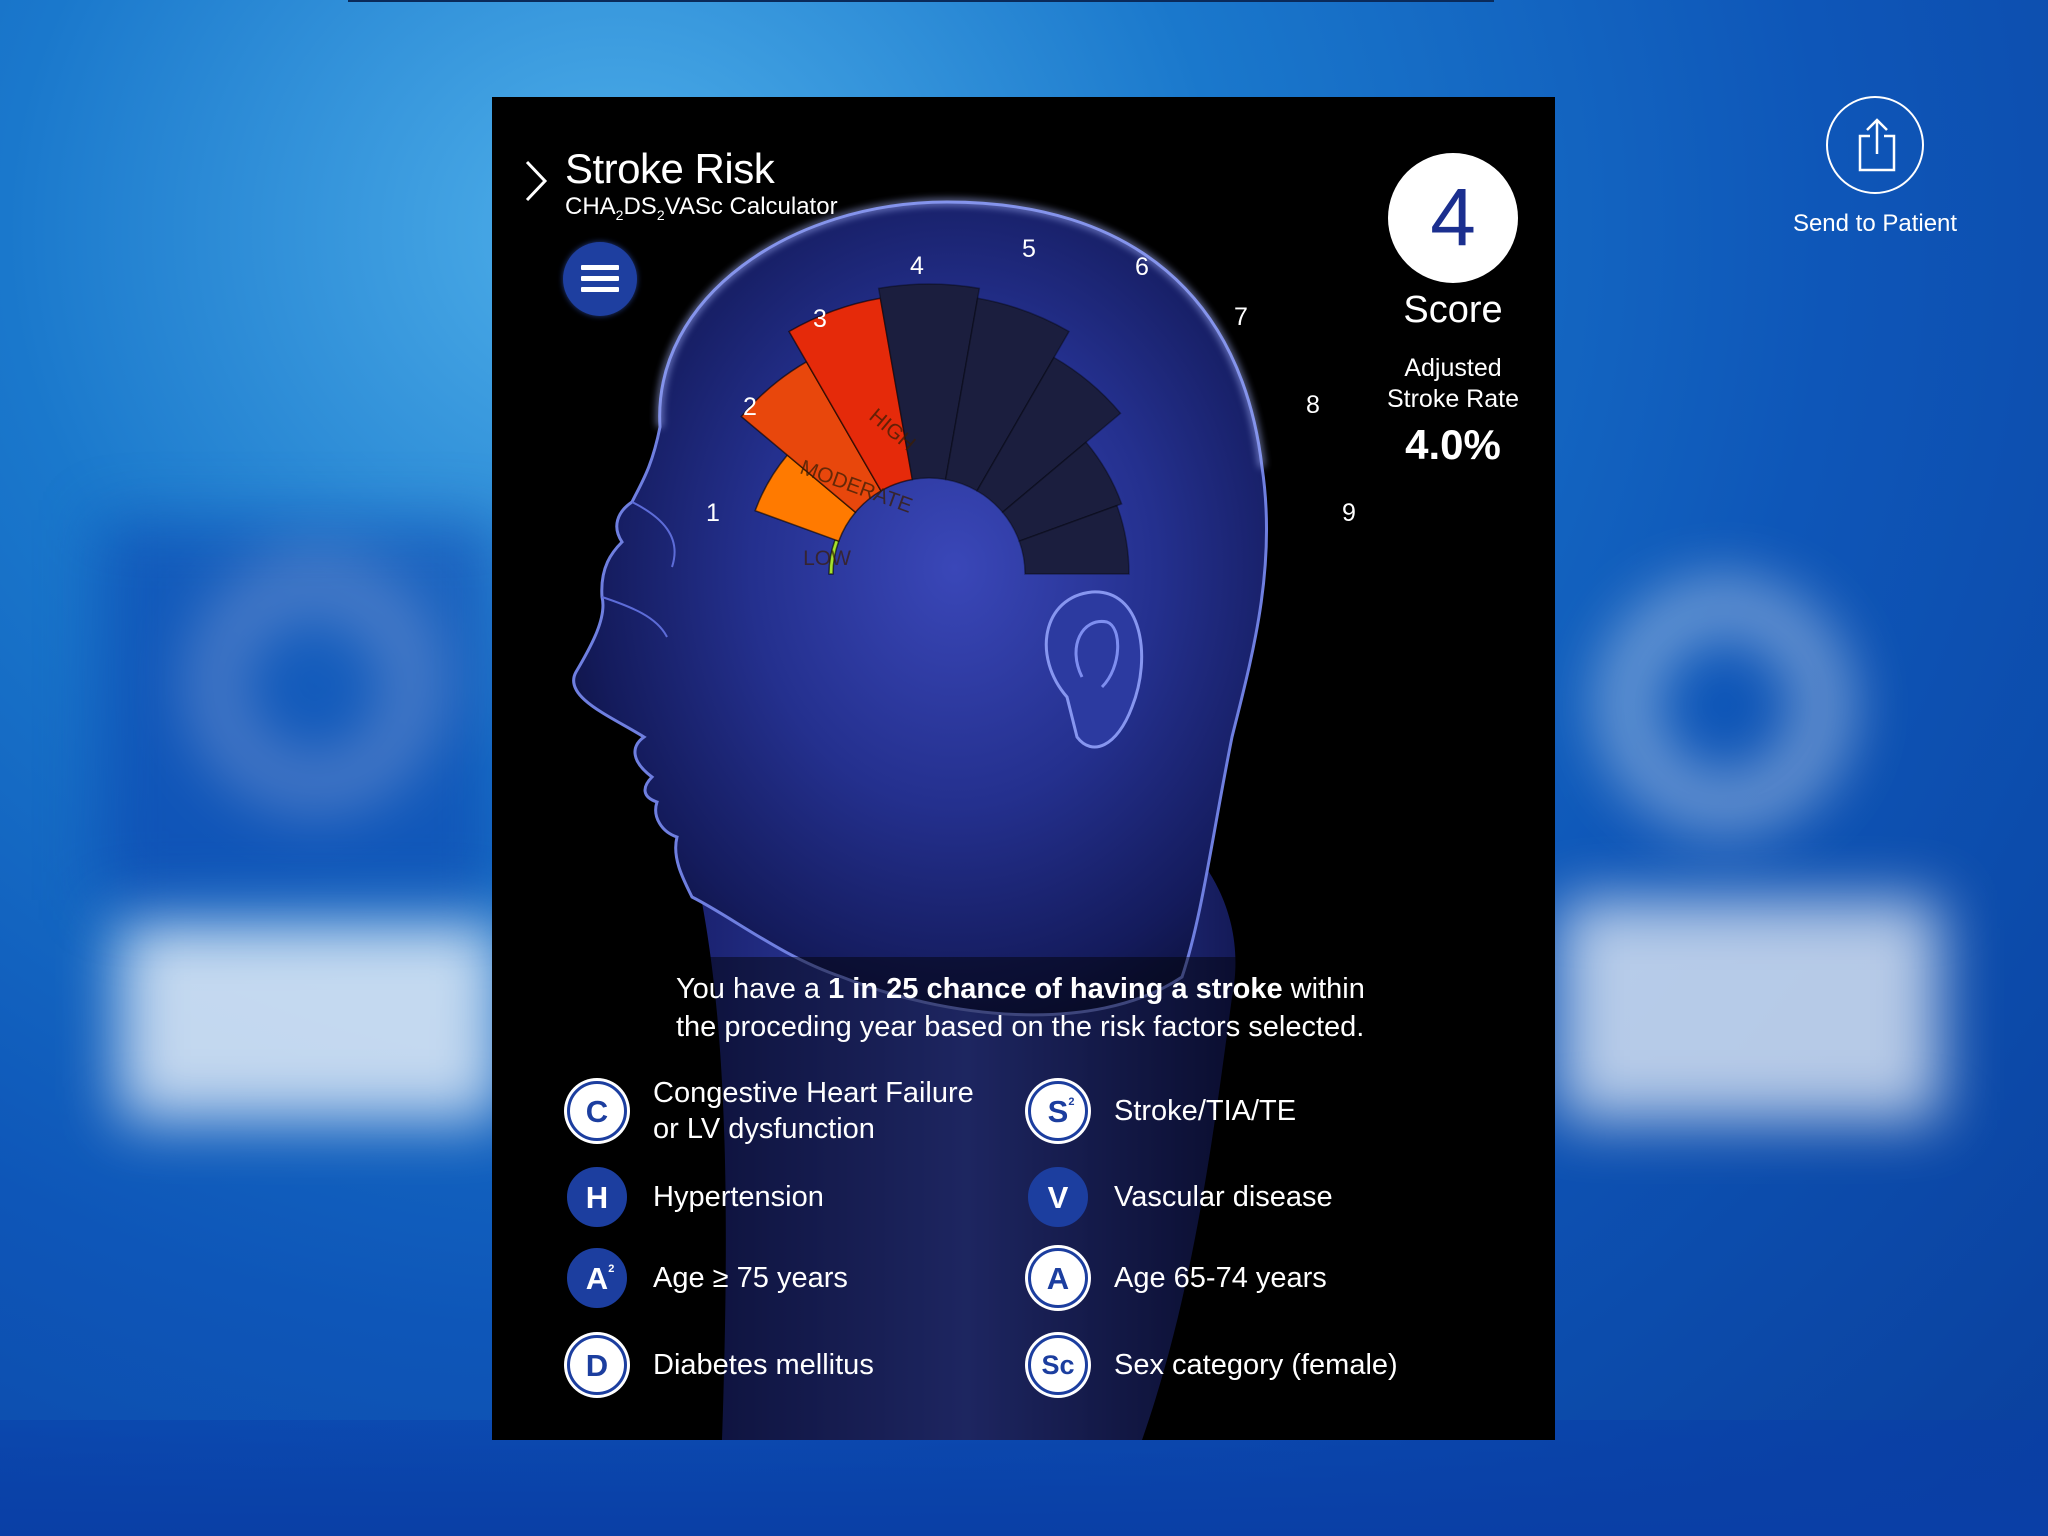  I want to click on risk-factor-badge: H, so click(597, 1197).